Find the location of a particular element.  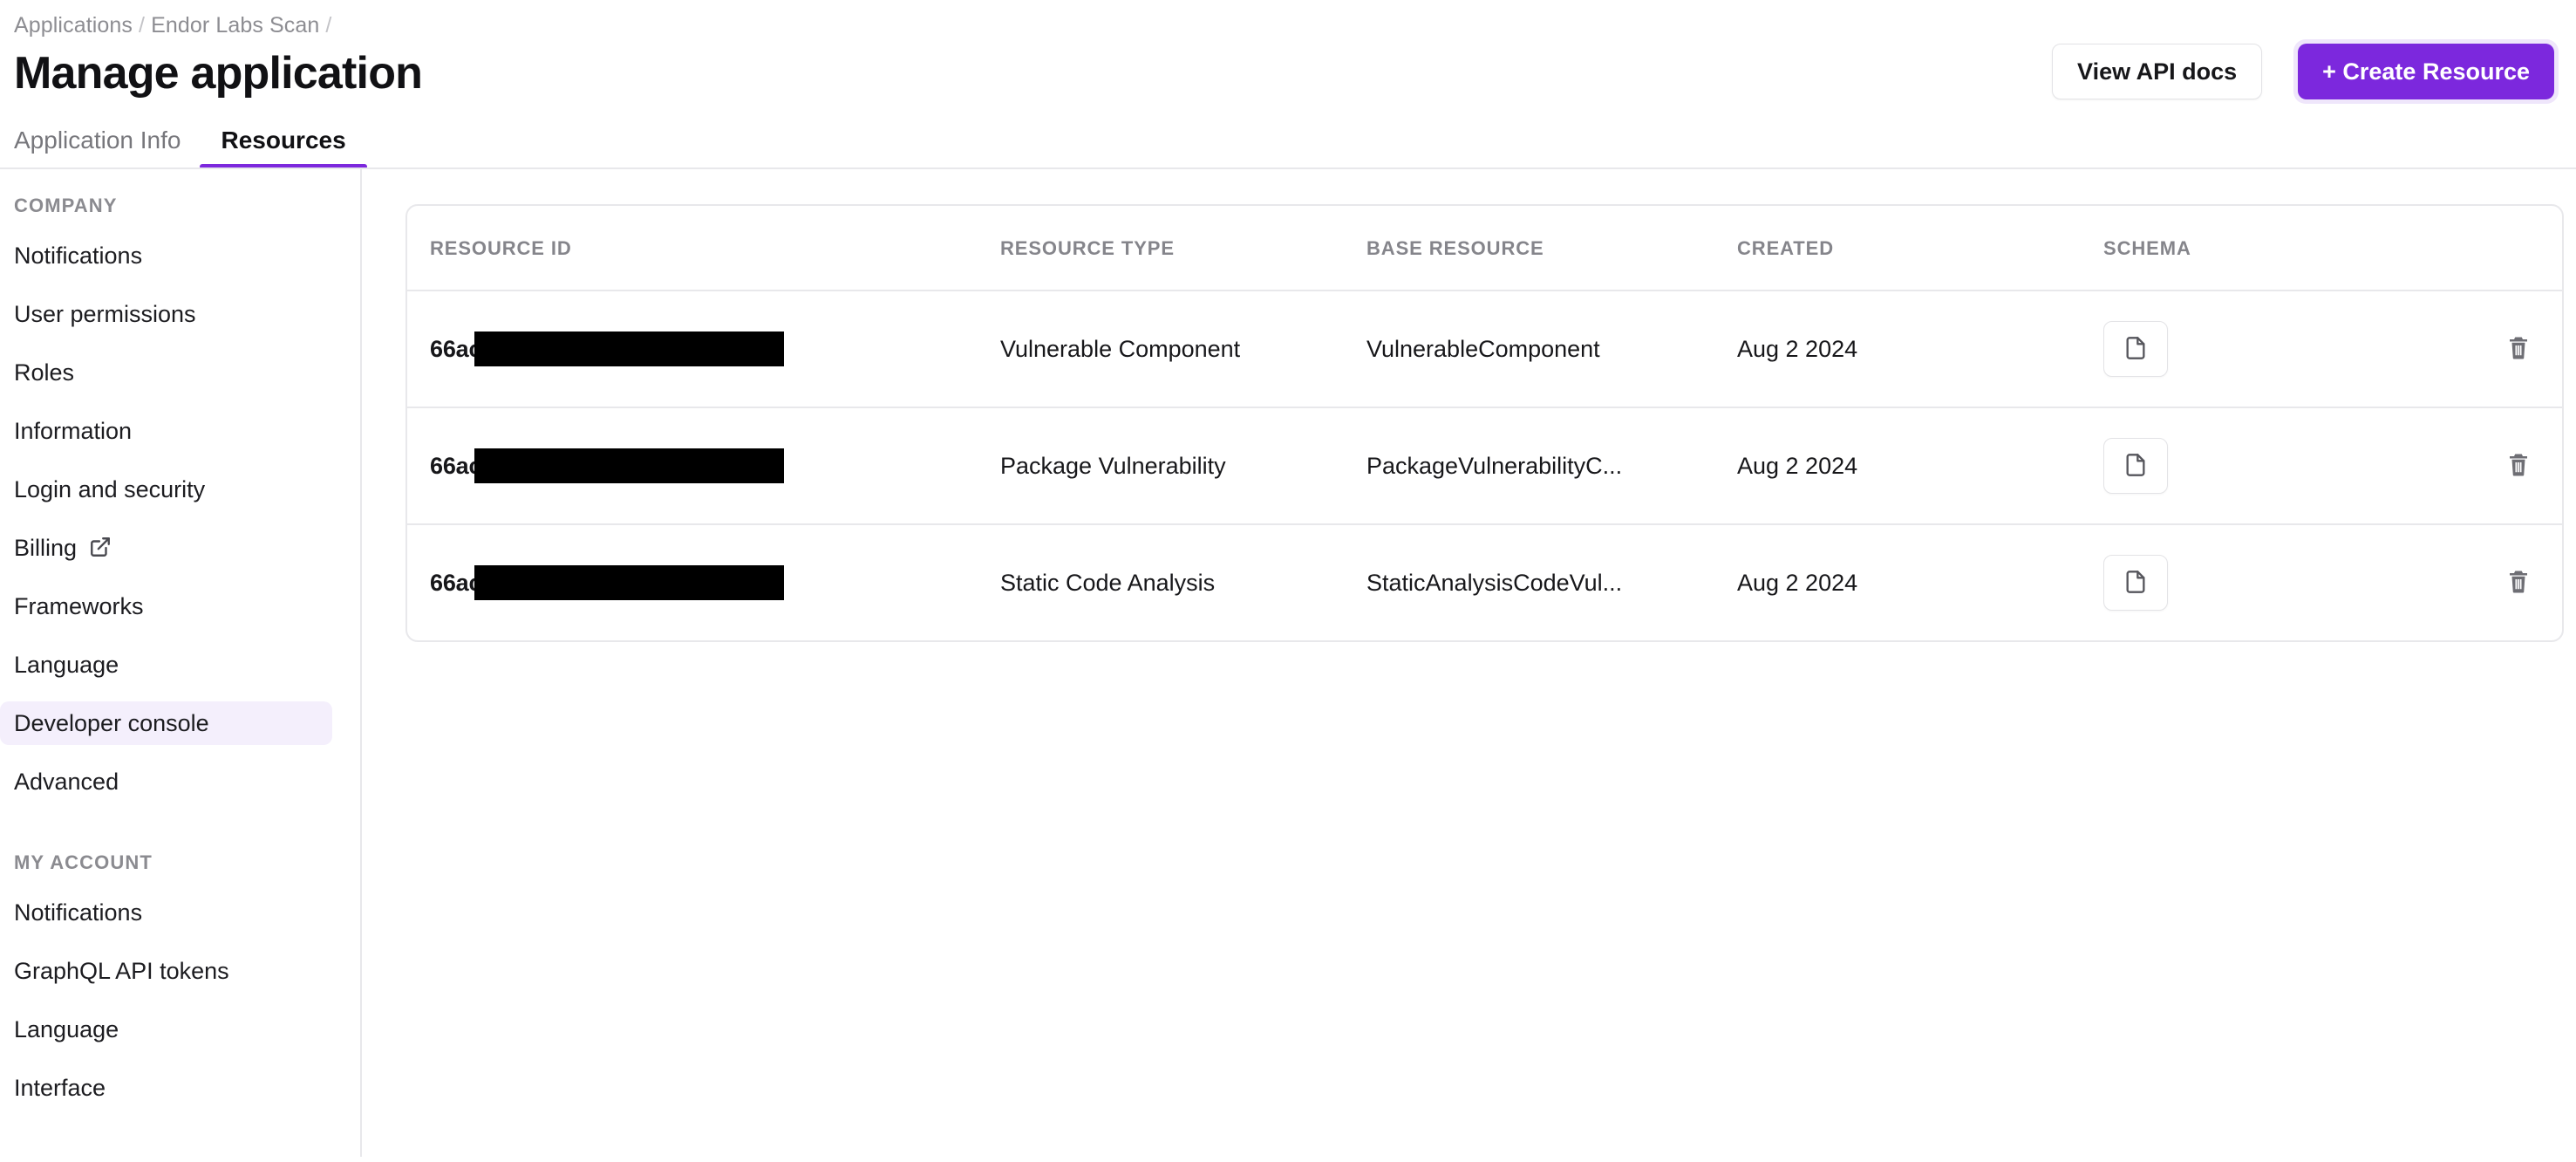

sidebar-item-label: Frameworks is located at coordinates (79, 606).